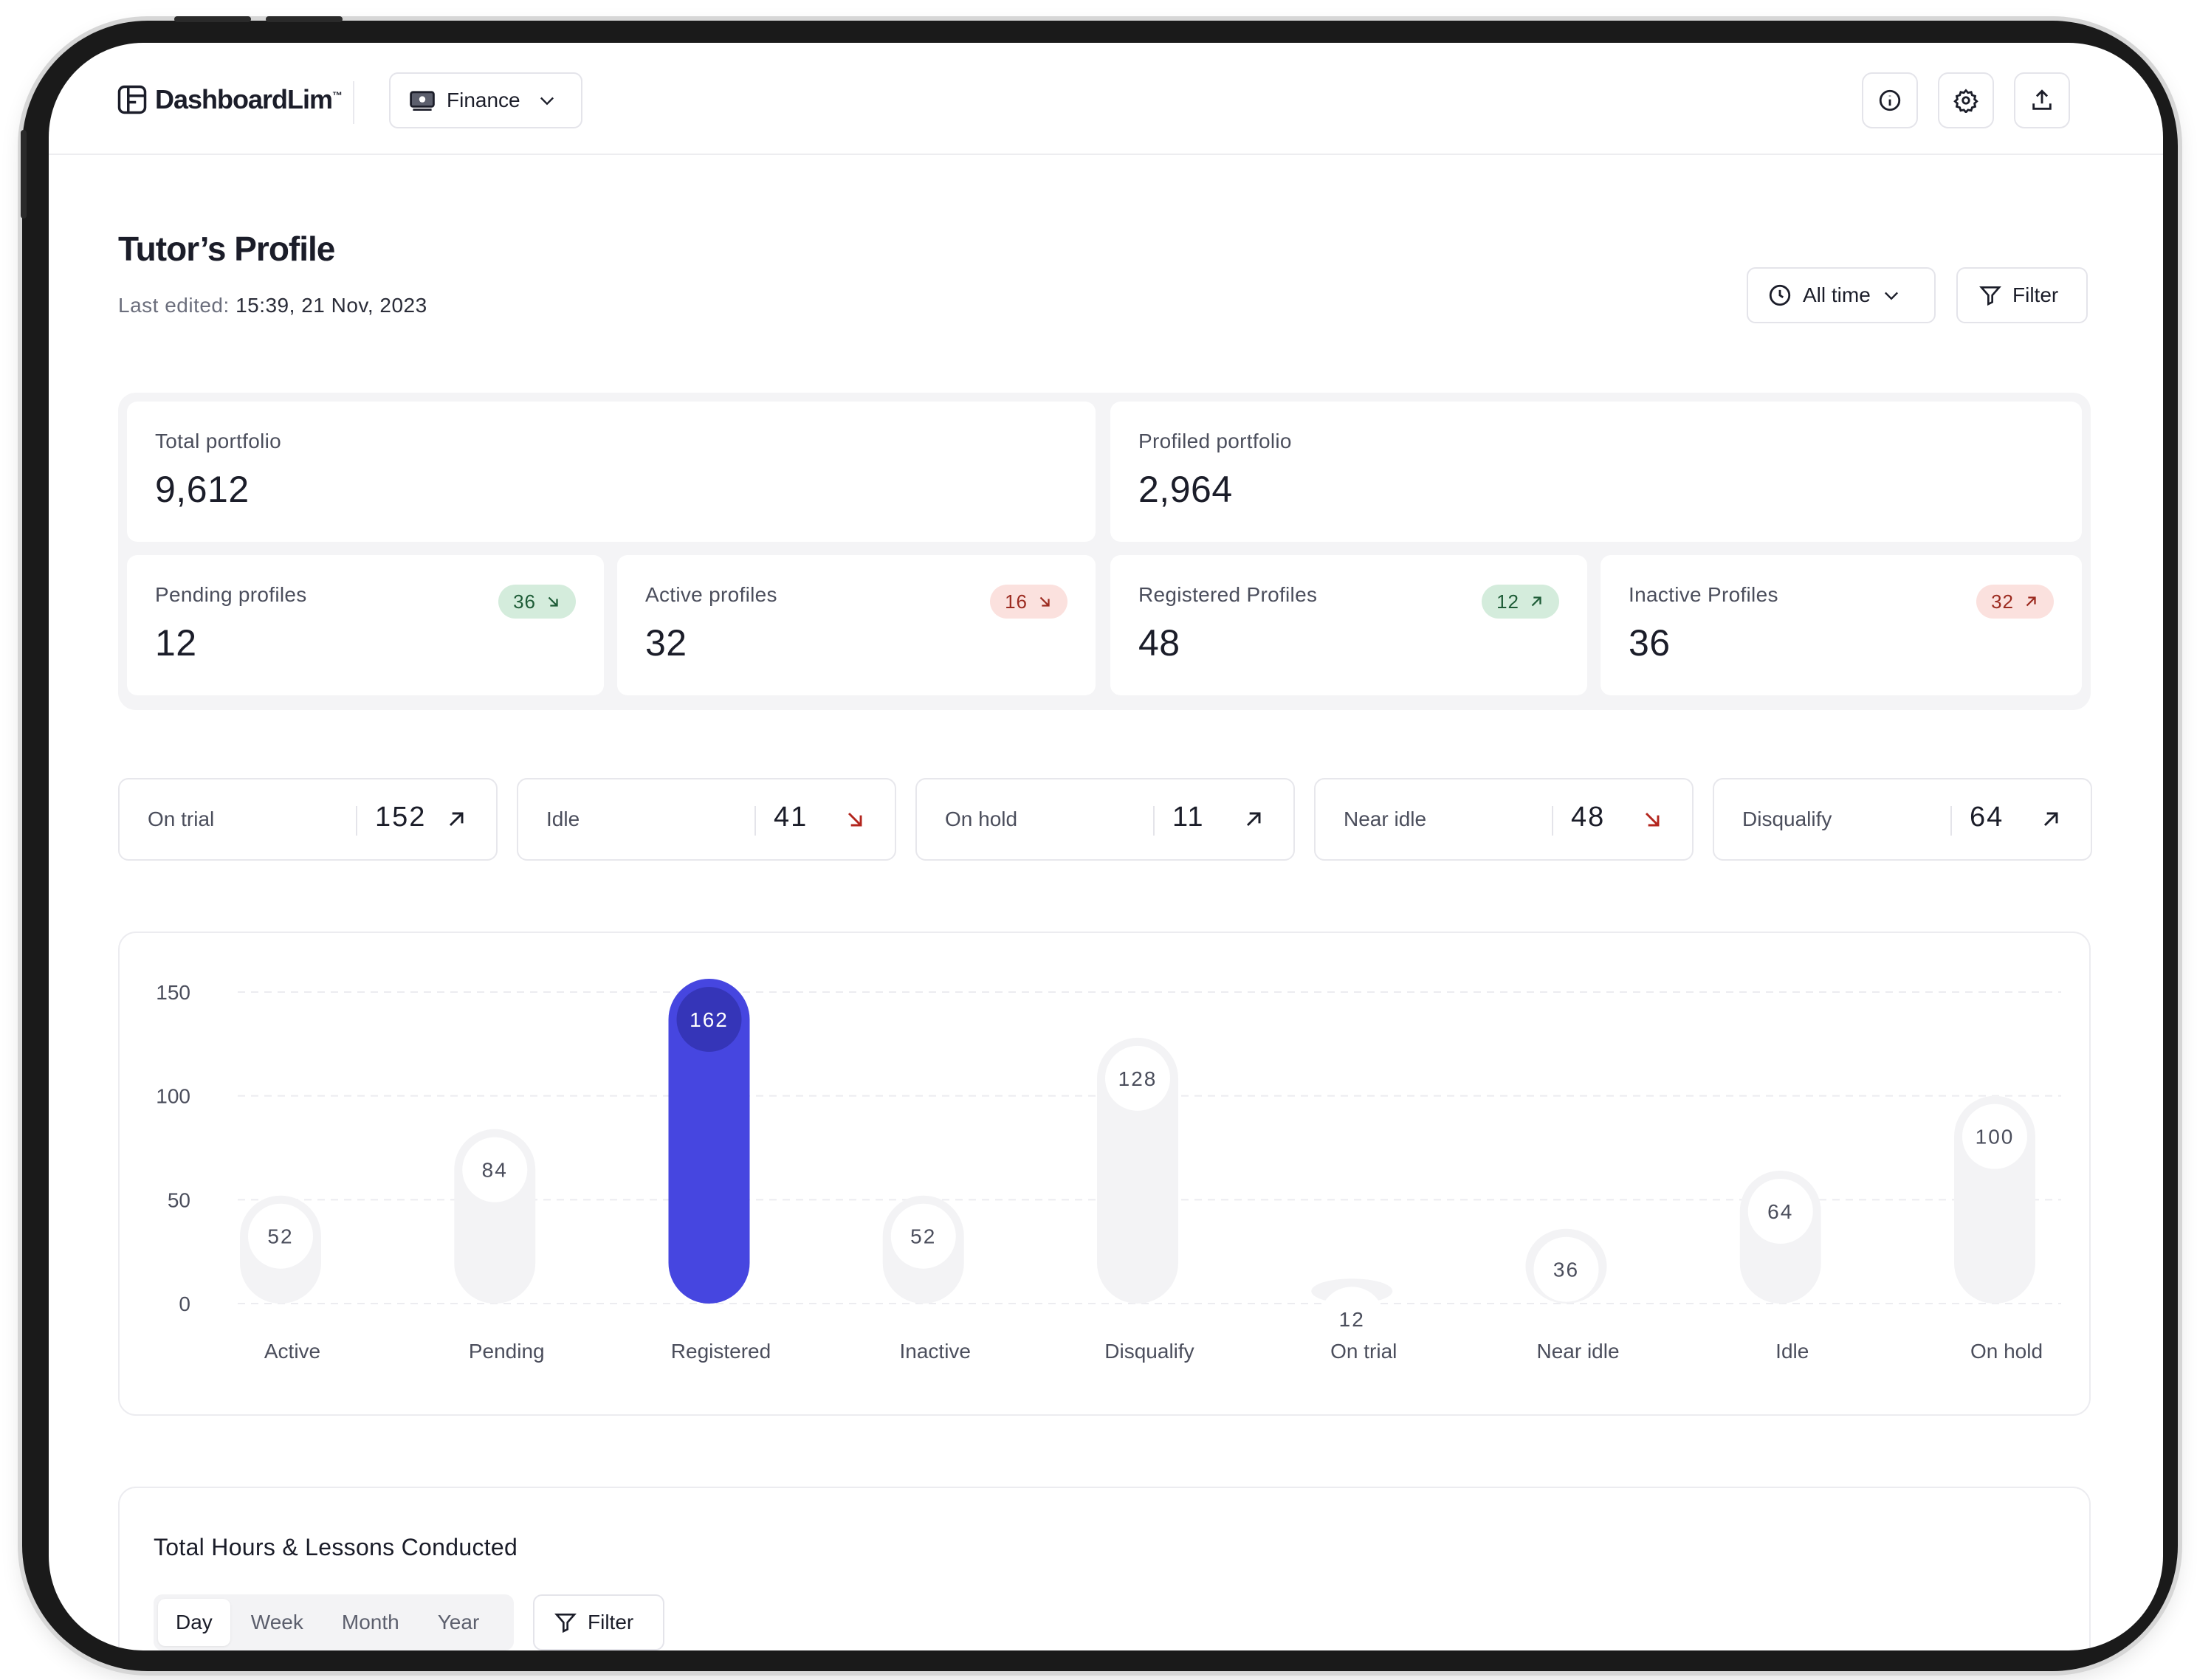 The height and width of the screenshot is (1680, 2197). I want to click on workspace-selector: Finance, so click(486, 100).